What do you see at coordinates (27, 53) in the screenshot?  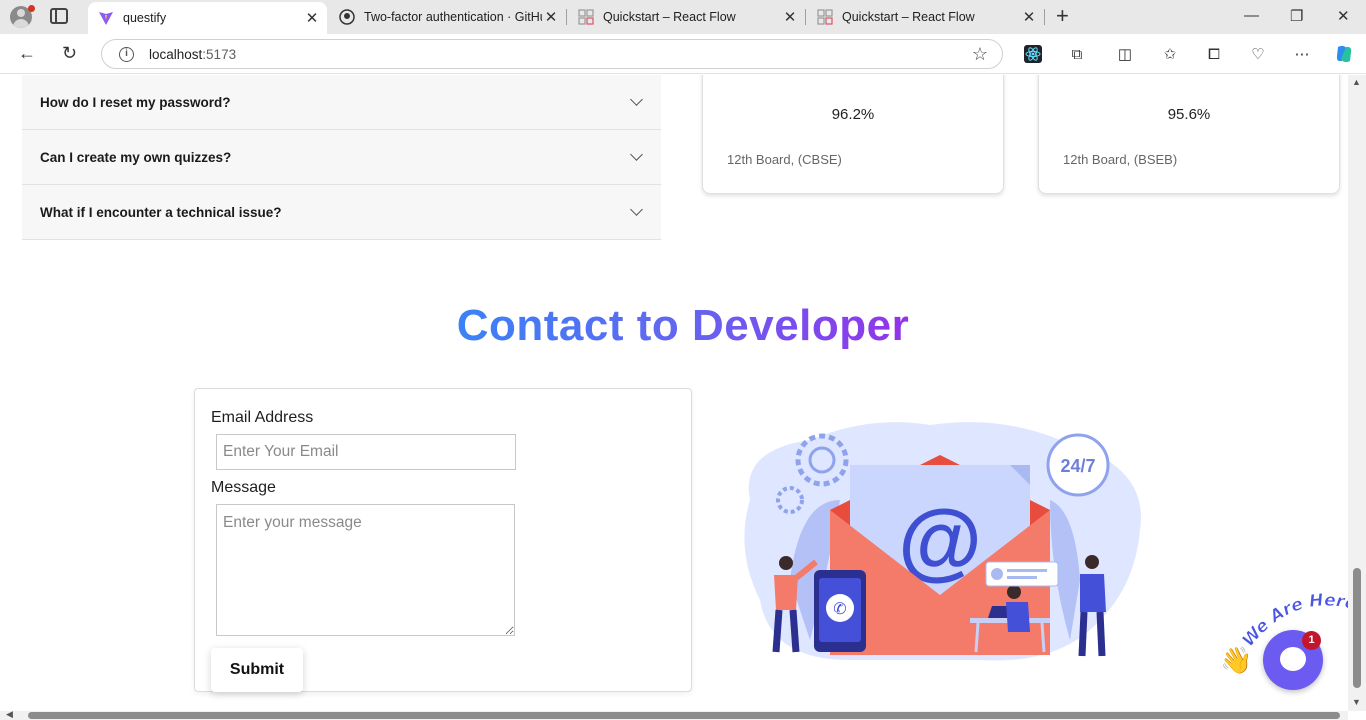 I see `back-arrow-icon: ←` at bounding box center [27, 53].